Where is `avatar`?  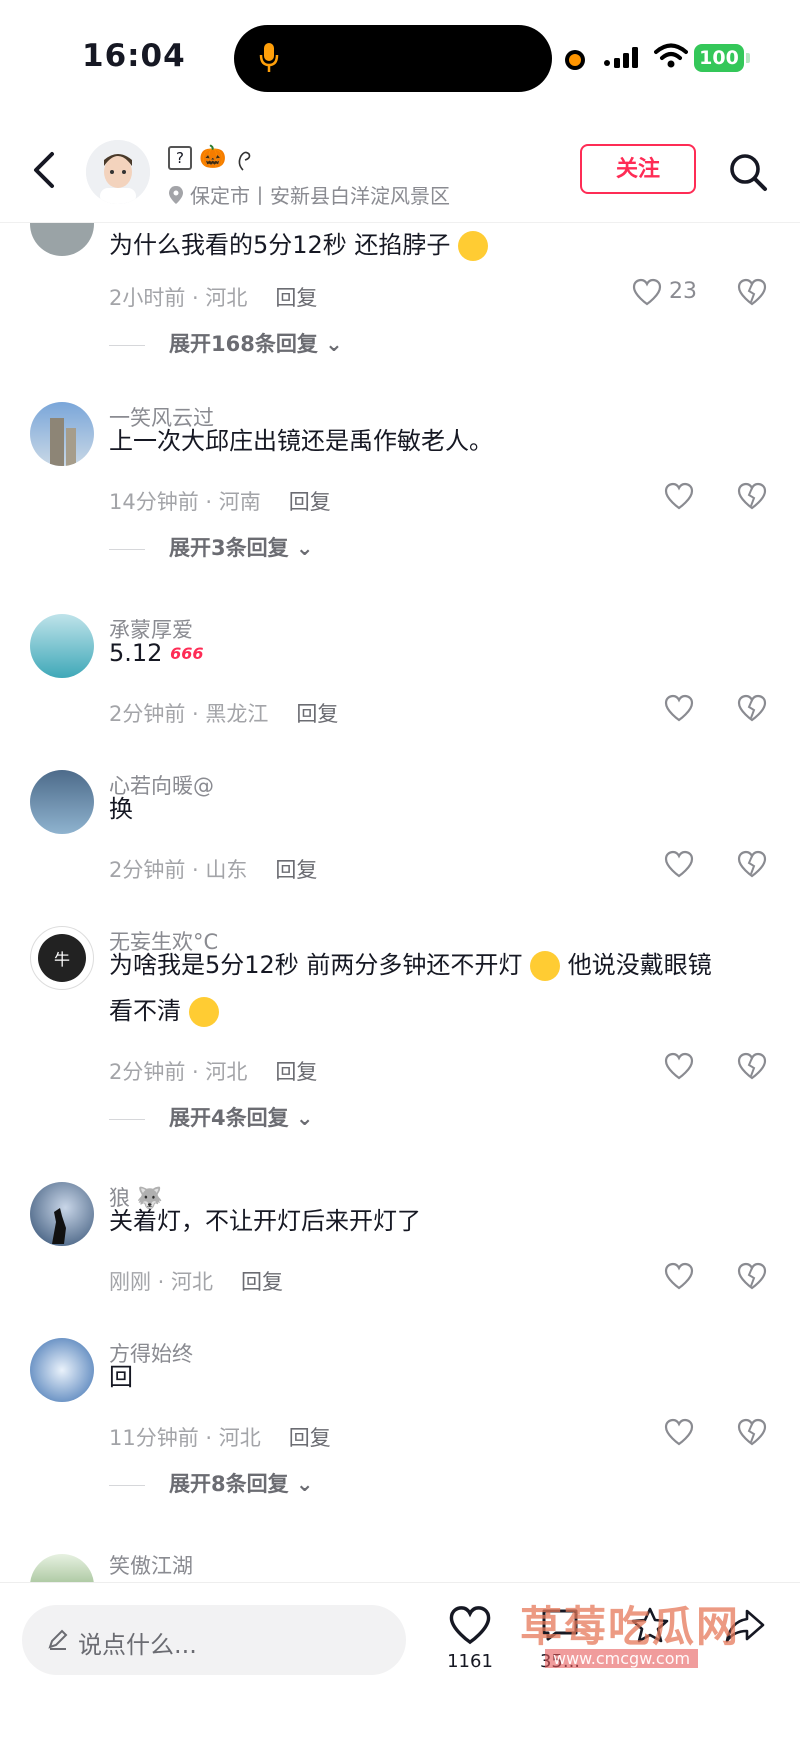
avatar is located at coordinates (118, 172).